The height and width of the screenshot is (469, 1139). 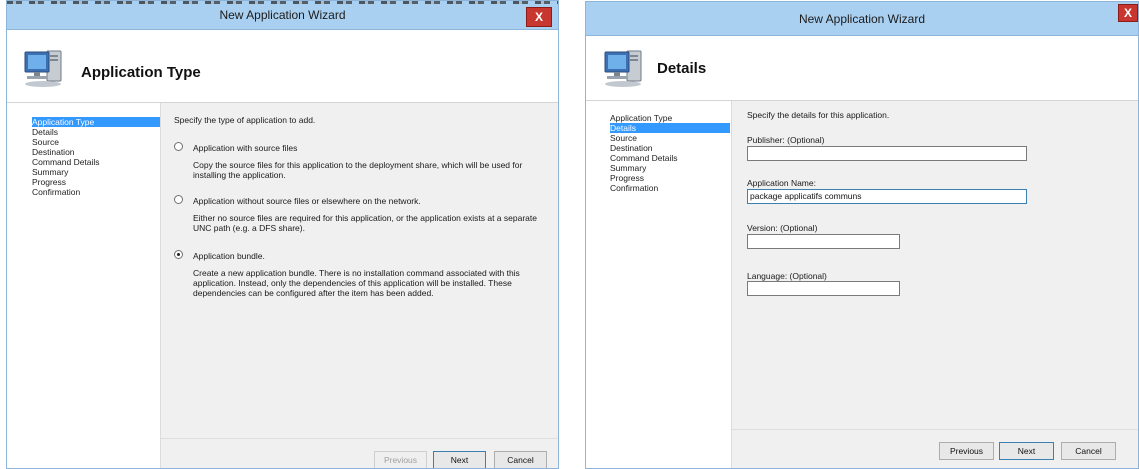 I want to click on title-bar-noise, so click(x=282, y=2).